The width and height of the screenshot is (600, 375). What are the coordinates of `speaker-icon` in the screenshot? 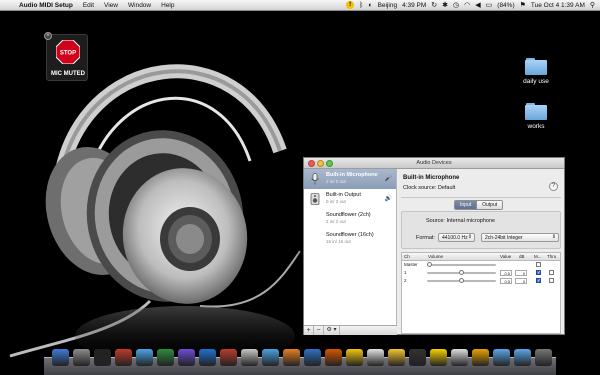 It's located at (315, 199).